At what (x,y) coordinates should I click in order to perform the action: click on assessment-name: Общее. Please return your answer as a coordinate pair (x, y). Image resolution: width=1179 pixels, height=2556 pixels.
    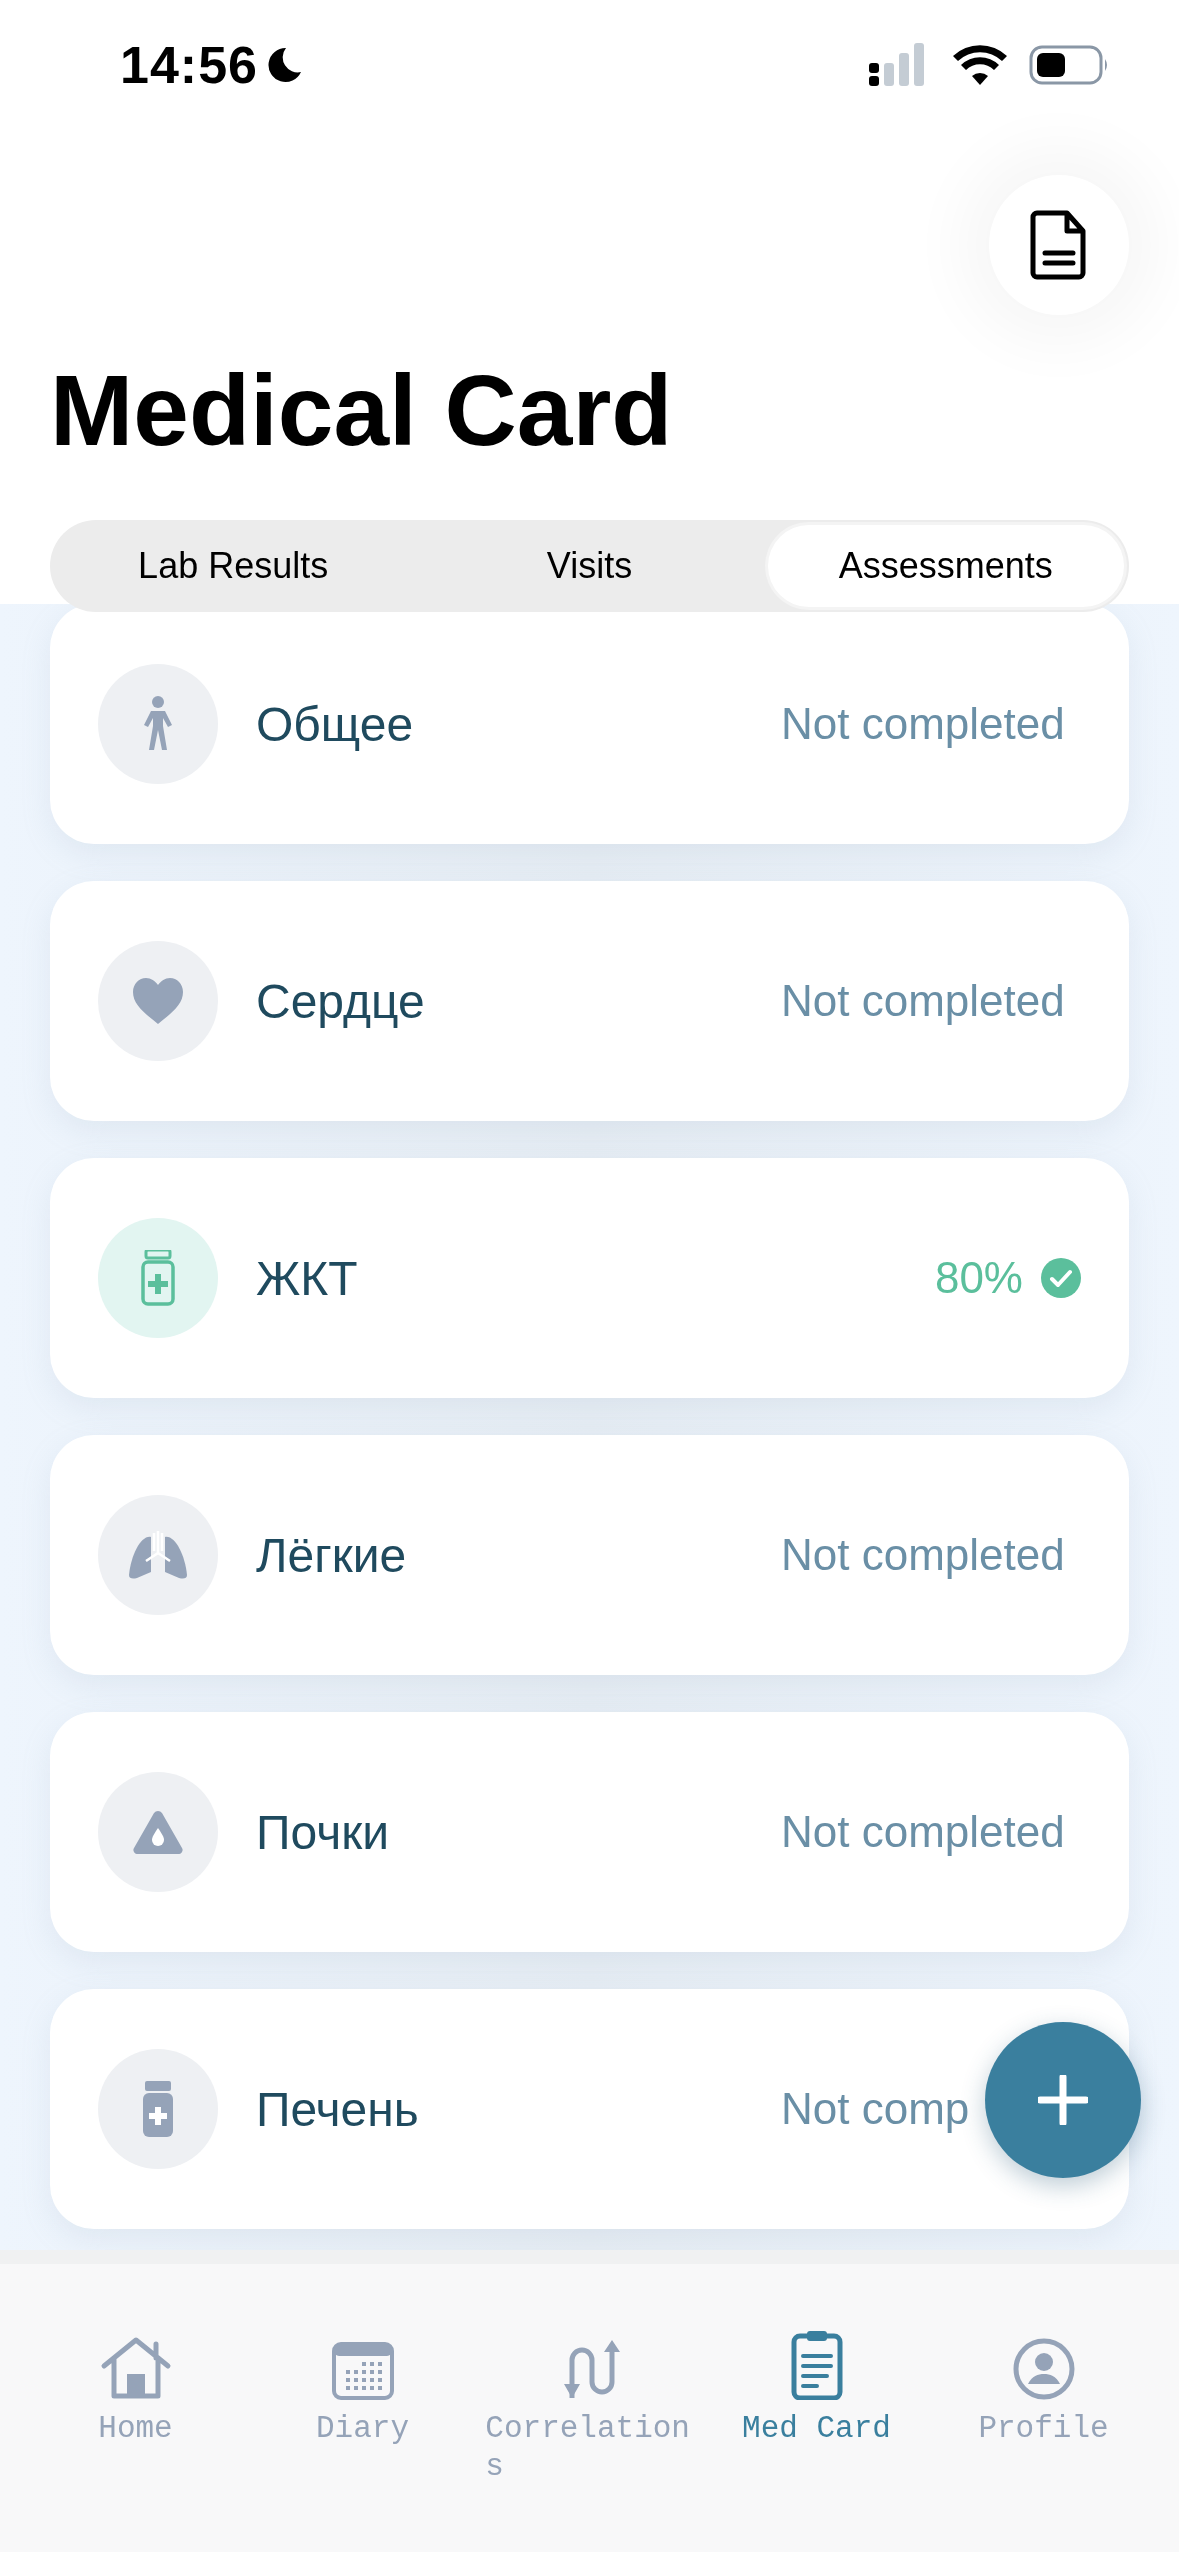
    Looking at the image, I should click on (335, 724).